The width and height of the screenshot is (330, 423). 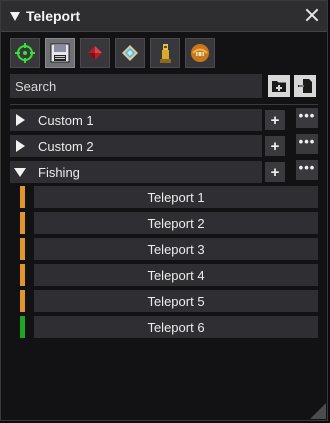 What do you see at coordinates (66, 120) in the screenshot?
I see `group-label: Custom 1` at bounding box center [66, 120].